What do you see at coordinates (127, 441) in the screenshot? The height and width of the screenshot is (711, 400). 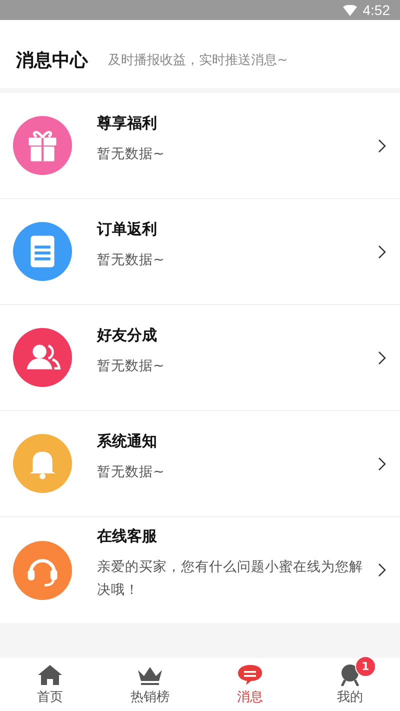 I see `message-title: 系统通知` at bounding box center [127, 441].